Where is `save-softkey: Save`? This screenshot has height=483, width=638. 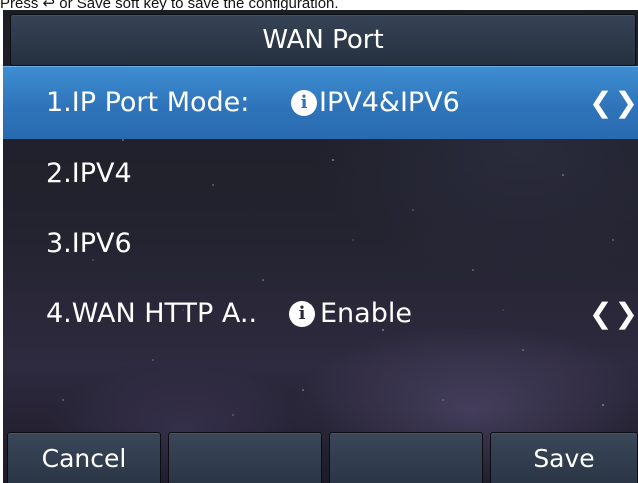
save-softkey: Save is located at coordinates (564, 457).